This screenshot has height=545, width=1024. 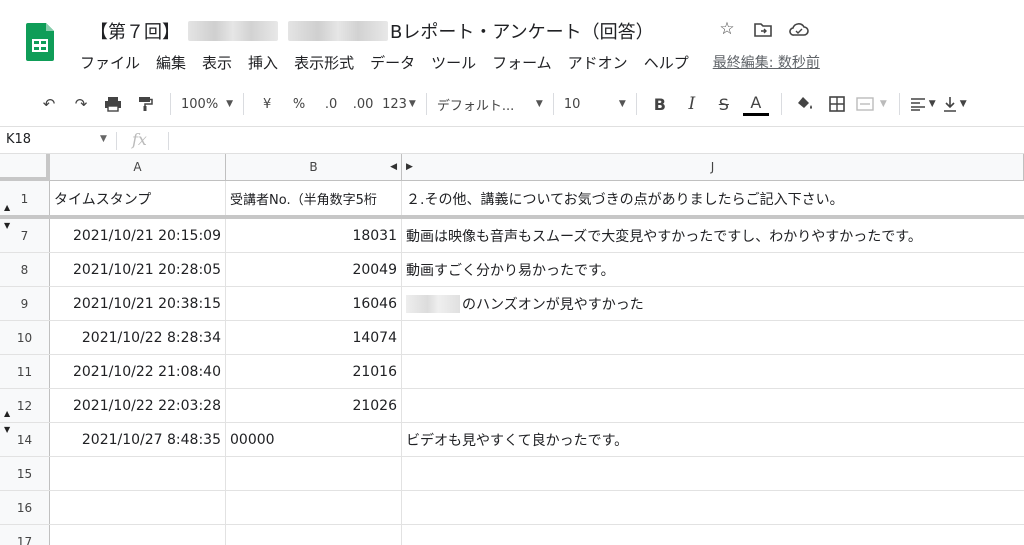 What do you see at coordinates (713, 303) in the screenshot?
I see `cell-comment: のハンズオンが見やすかった` at bounding box center [713, 303].